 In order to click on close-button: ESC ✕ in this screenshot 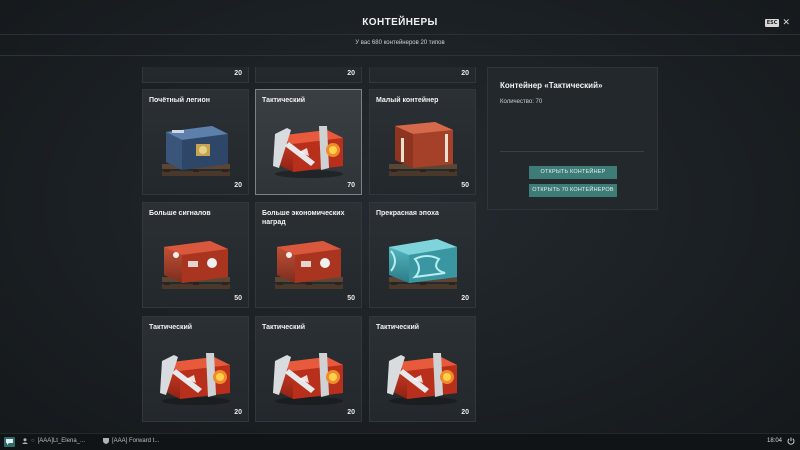, I will do `click(777, 22)`.